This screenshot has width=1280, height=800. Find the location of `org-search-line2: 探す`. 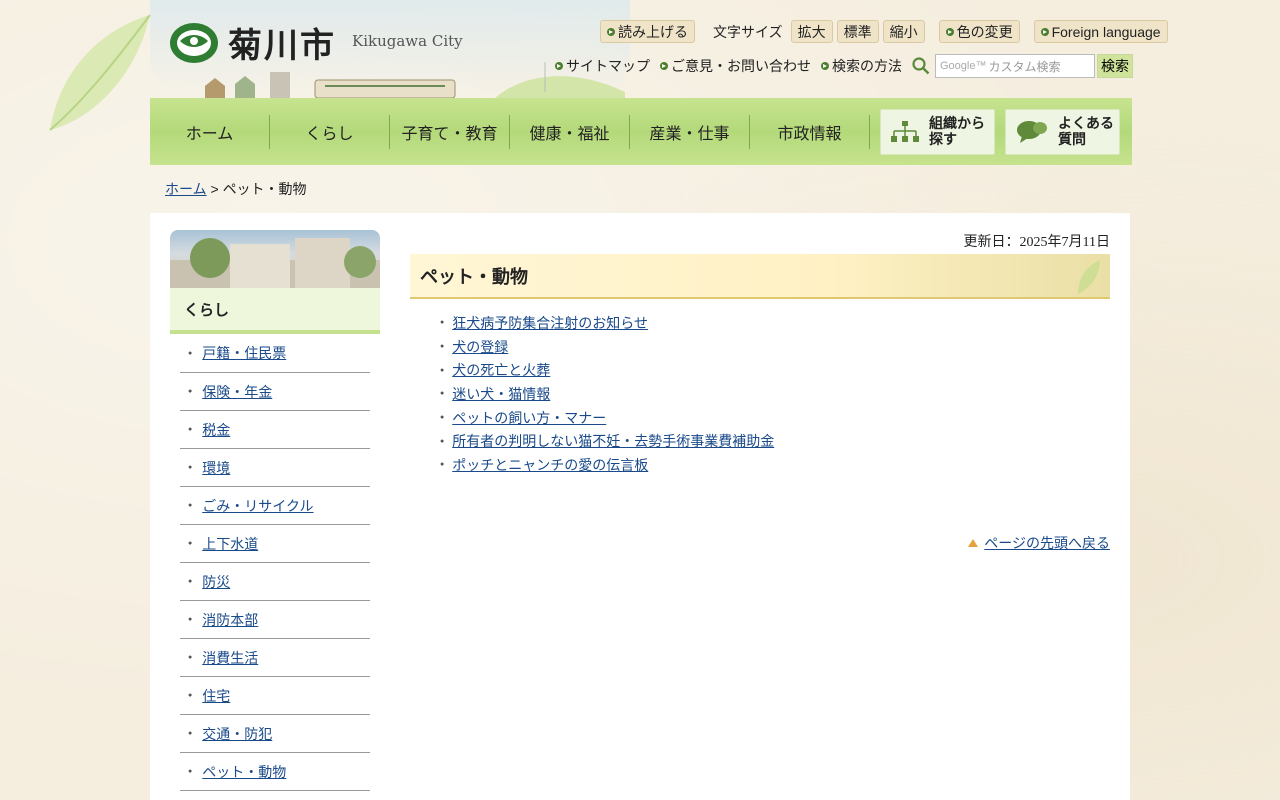

org-search-line2: 探す is located at coordinates (943, 139).